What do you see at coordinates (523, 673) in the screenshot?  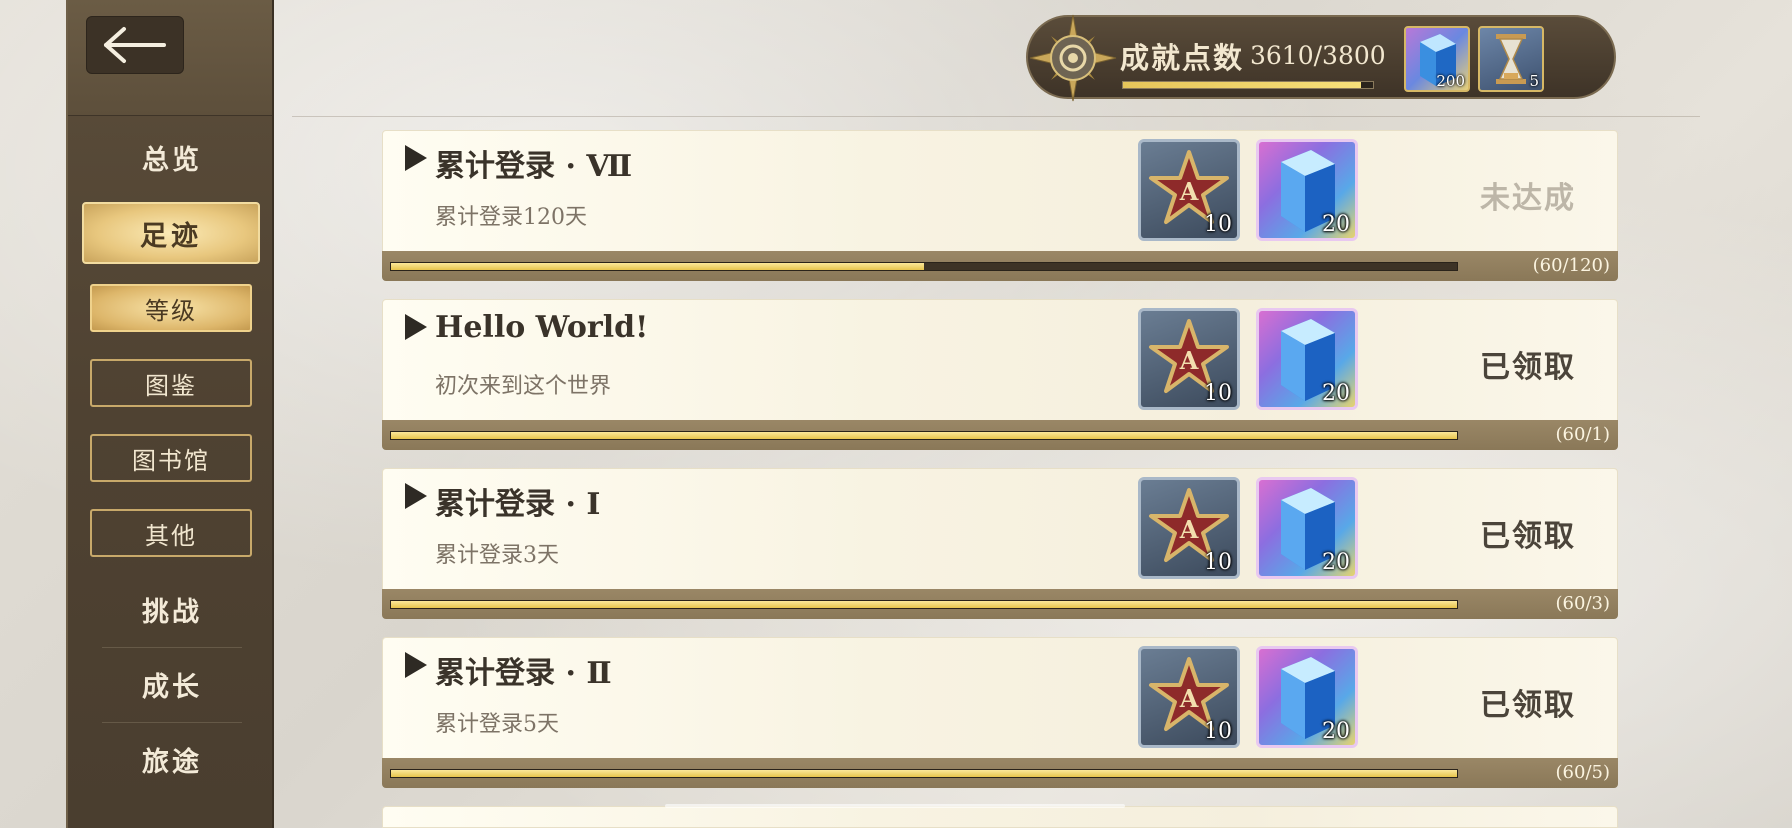 I see `achievement-title: 累计登录 · Ⅱ` at bounding box center [523, 673].